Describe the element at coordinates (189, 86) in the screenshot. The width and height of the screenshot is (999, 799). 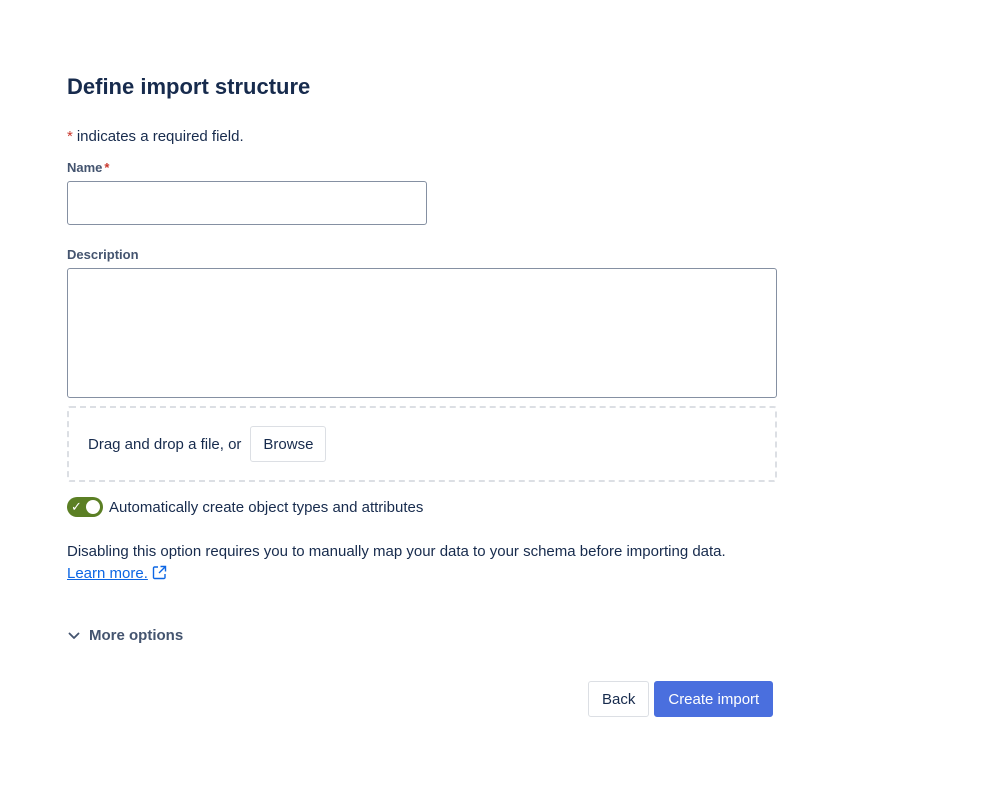
I see `page-title: Define import structure` at that location.